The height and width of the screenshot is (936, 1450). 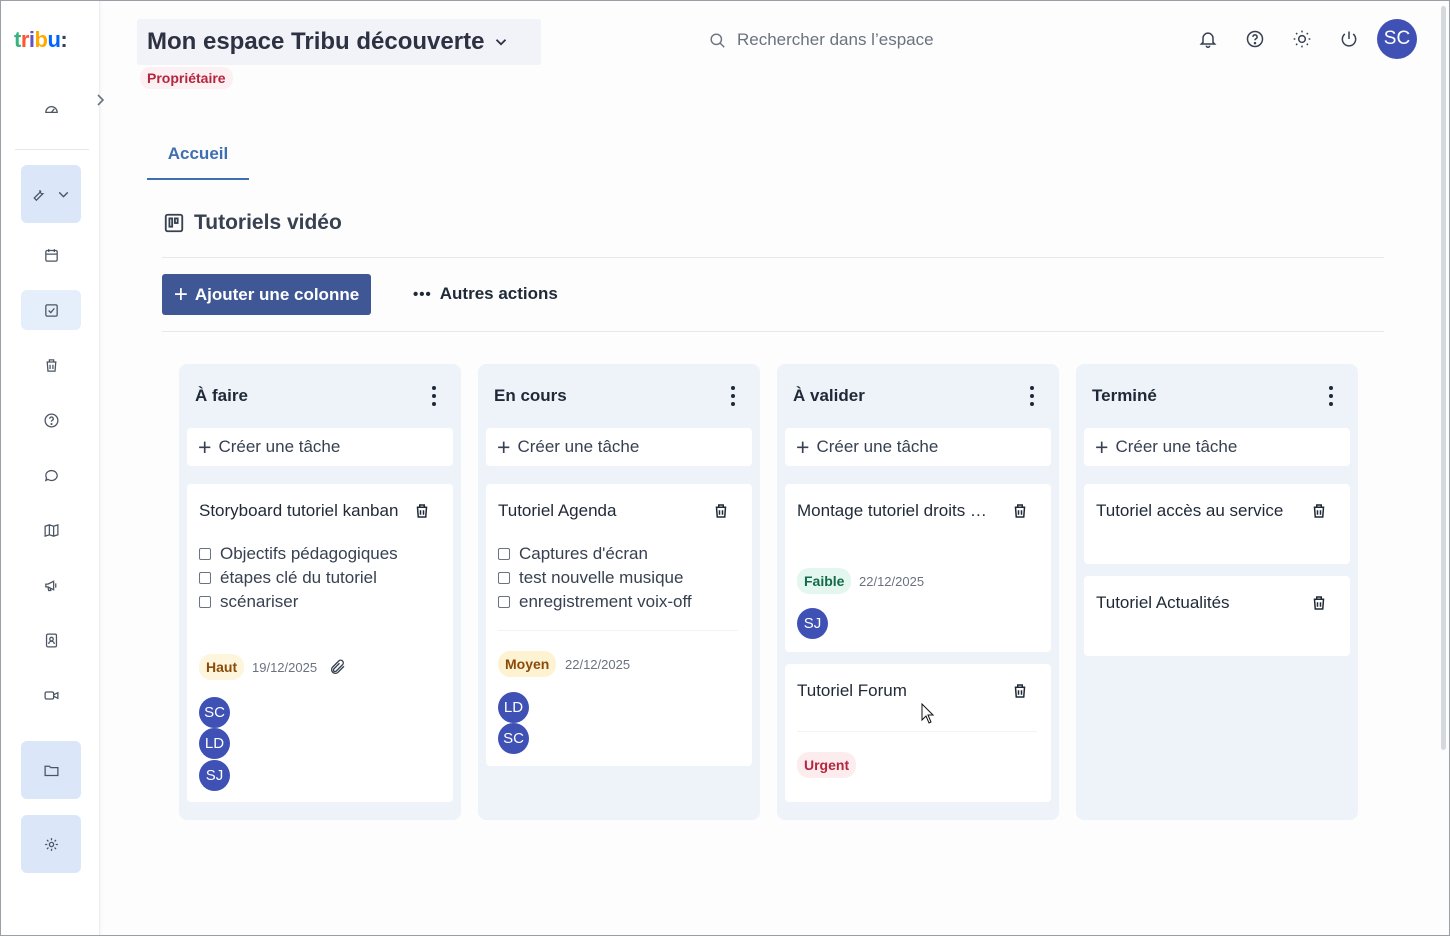 What do you see at coordinates (827, 765) in the screenshot?
I see `priority-badge: Urgent` at bounding box center [827, 765].